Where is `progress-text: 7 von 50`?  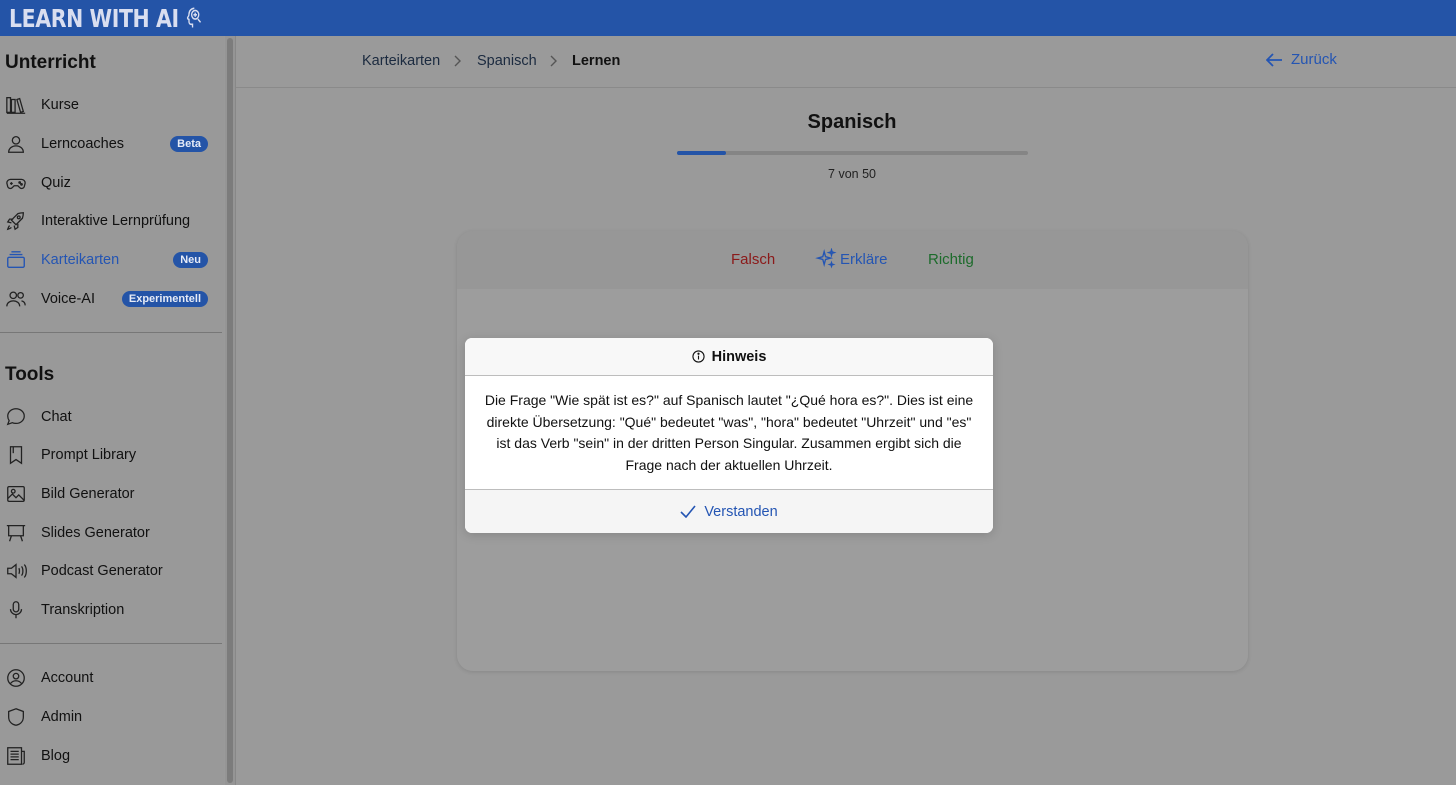
progress-text: 7 von 50 is located at coordinates (852, 174).